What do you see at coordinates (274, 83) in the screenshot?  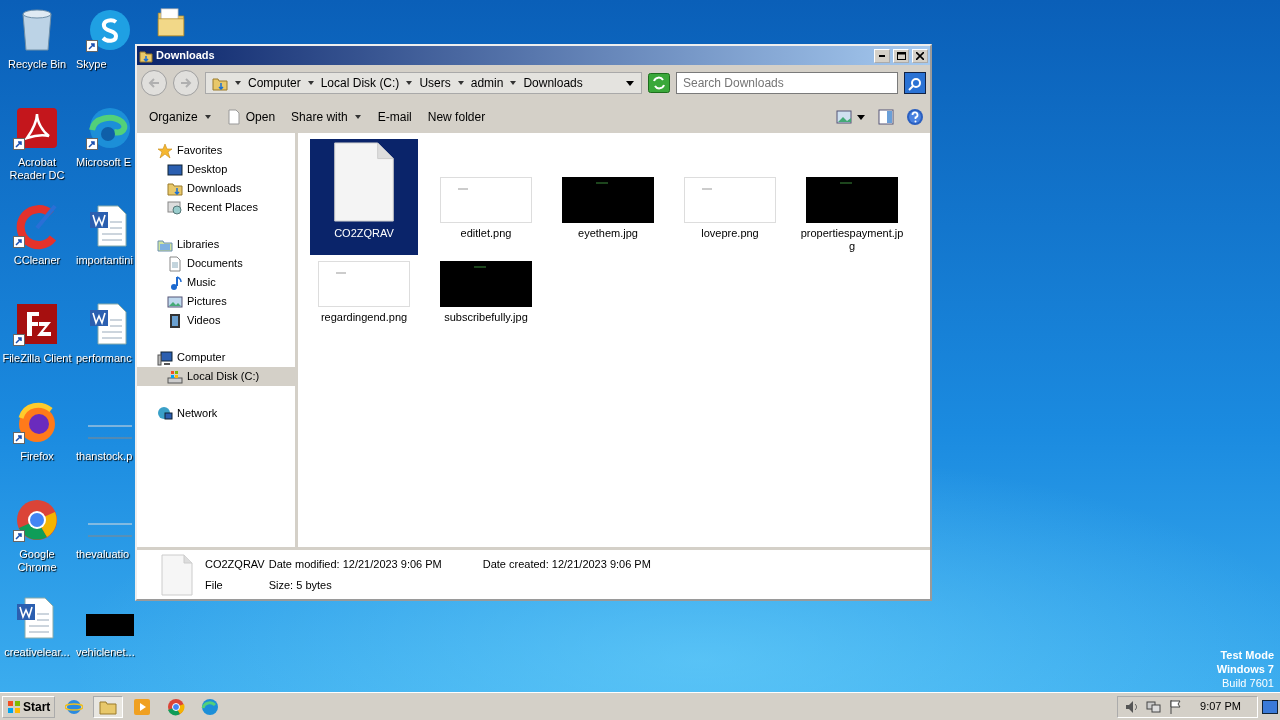 I see `breadcrumb-item: Computer` at bounding box center [274, 83].